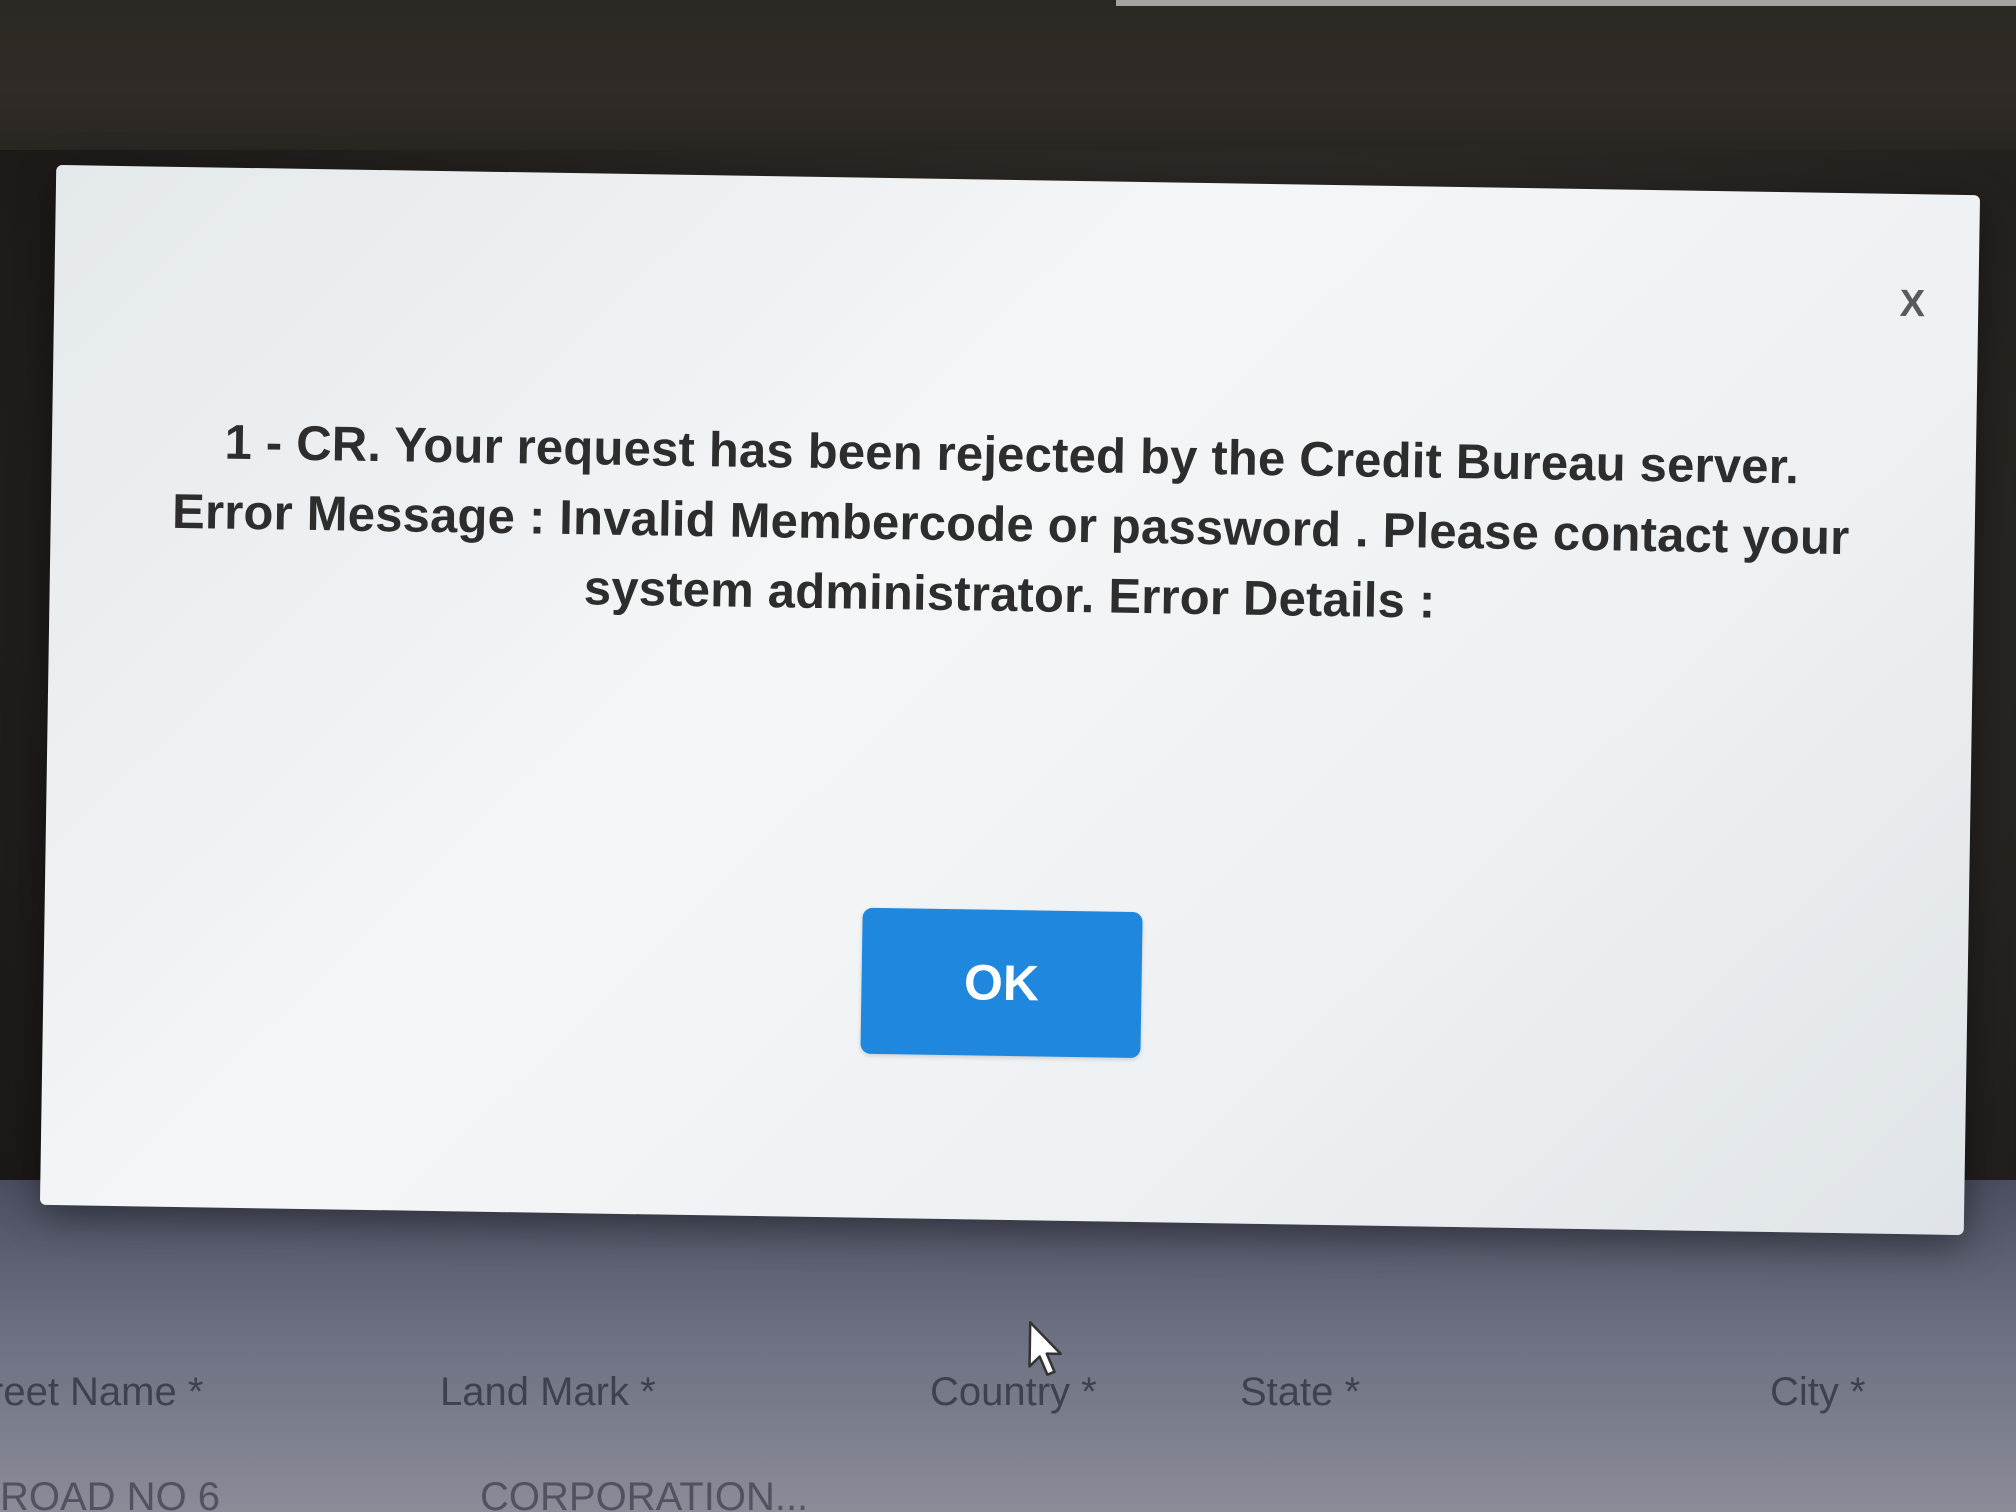 The image size is (2016, 1512). I want to click on window-edge, so click(1566, 3).